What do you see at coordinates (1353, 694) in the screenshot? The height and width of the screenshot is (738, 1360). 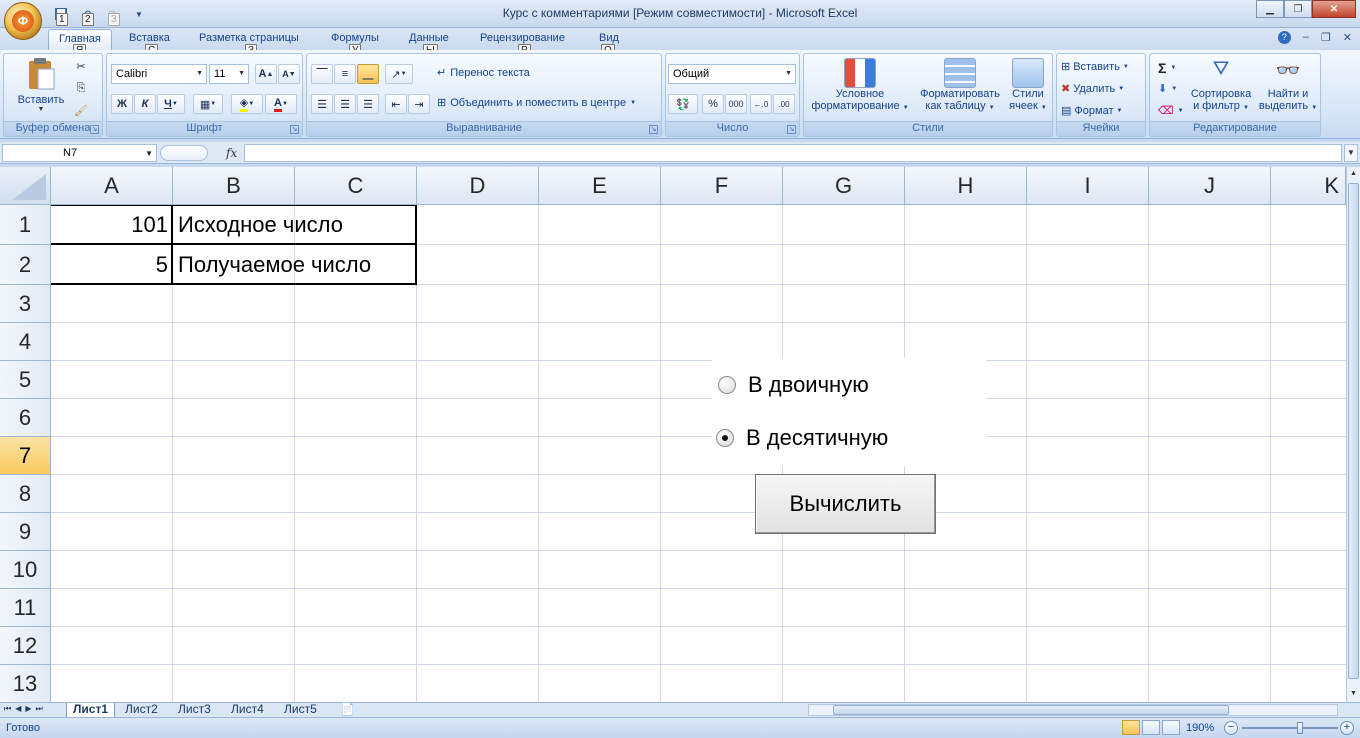 I see `scroll-down-icon: ▼` at bounding box center [1353, 694].